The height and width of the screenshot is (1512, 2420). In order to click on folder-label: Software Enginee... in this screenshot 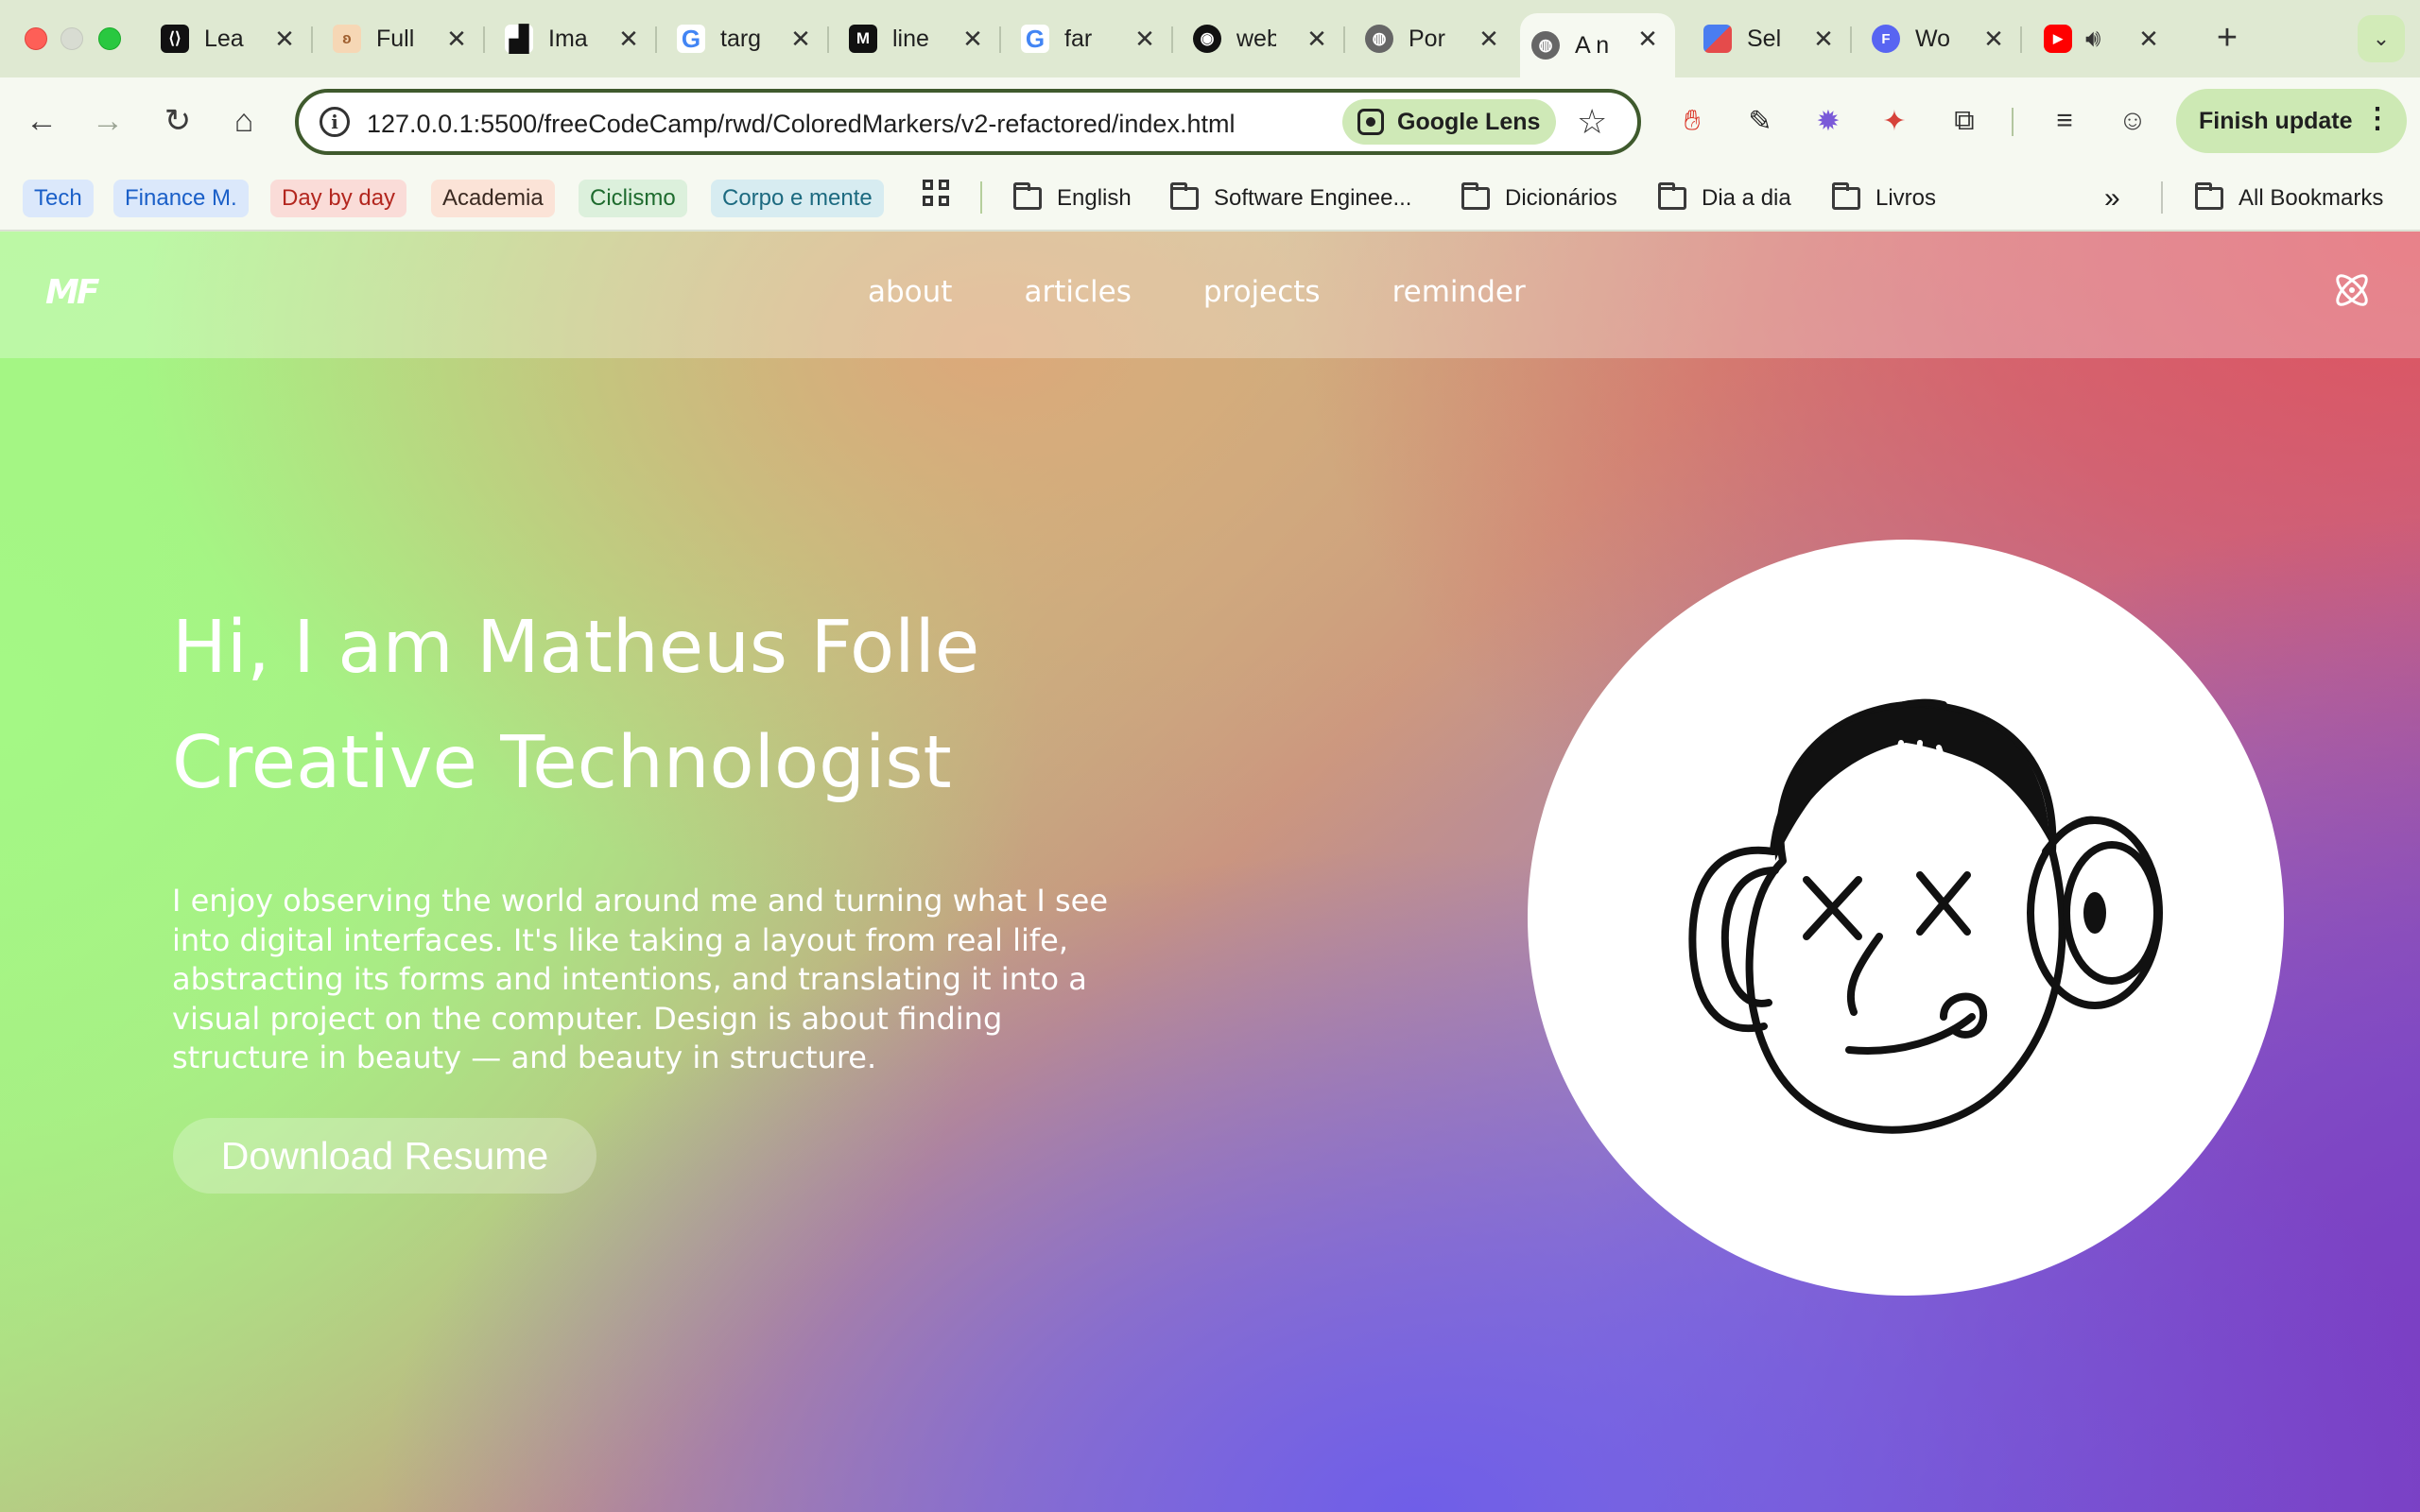, I will do `click(1313, 198)`.